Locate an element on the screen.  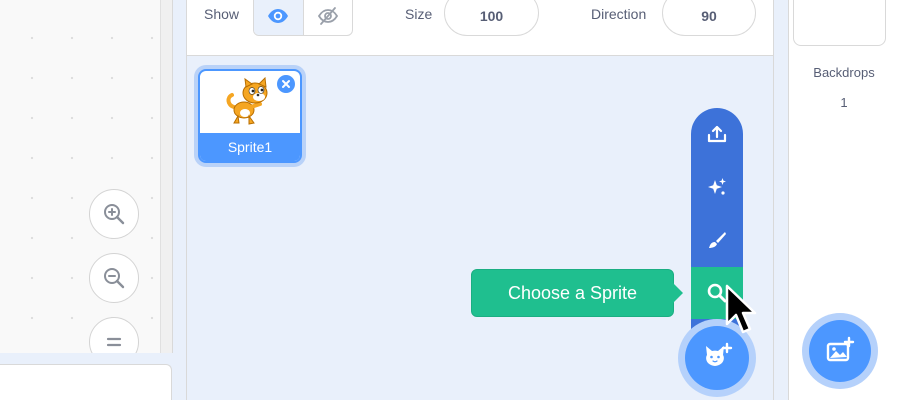
zoom-out-button is located at coordinates (114, 278).